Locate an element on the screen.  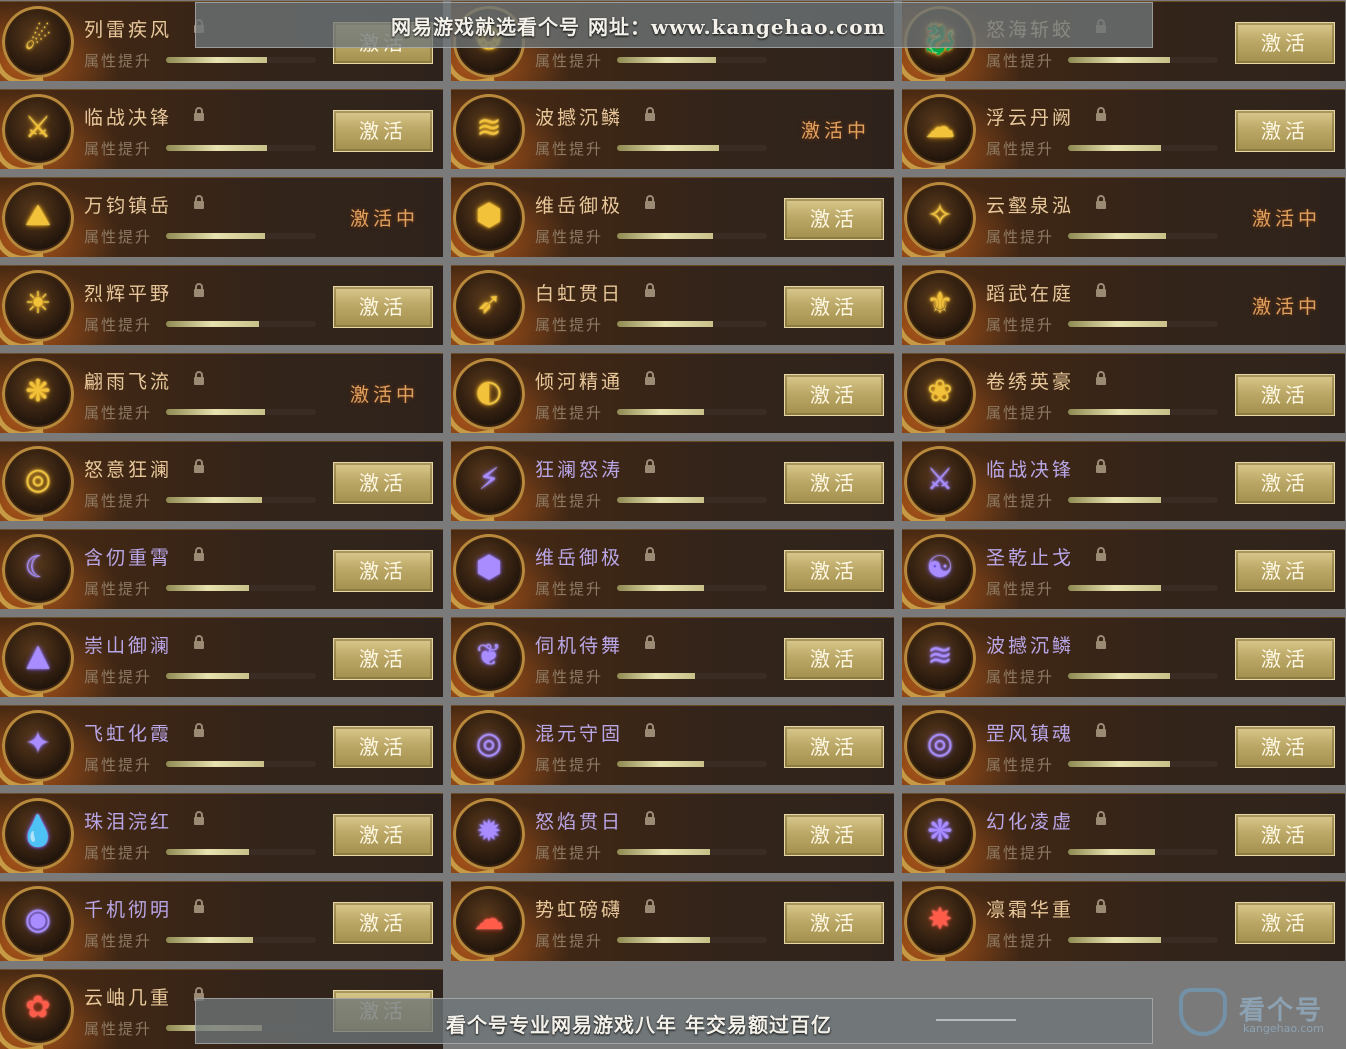
talent-glyph-icon: ✸ is located at coordinates (940, 919).